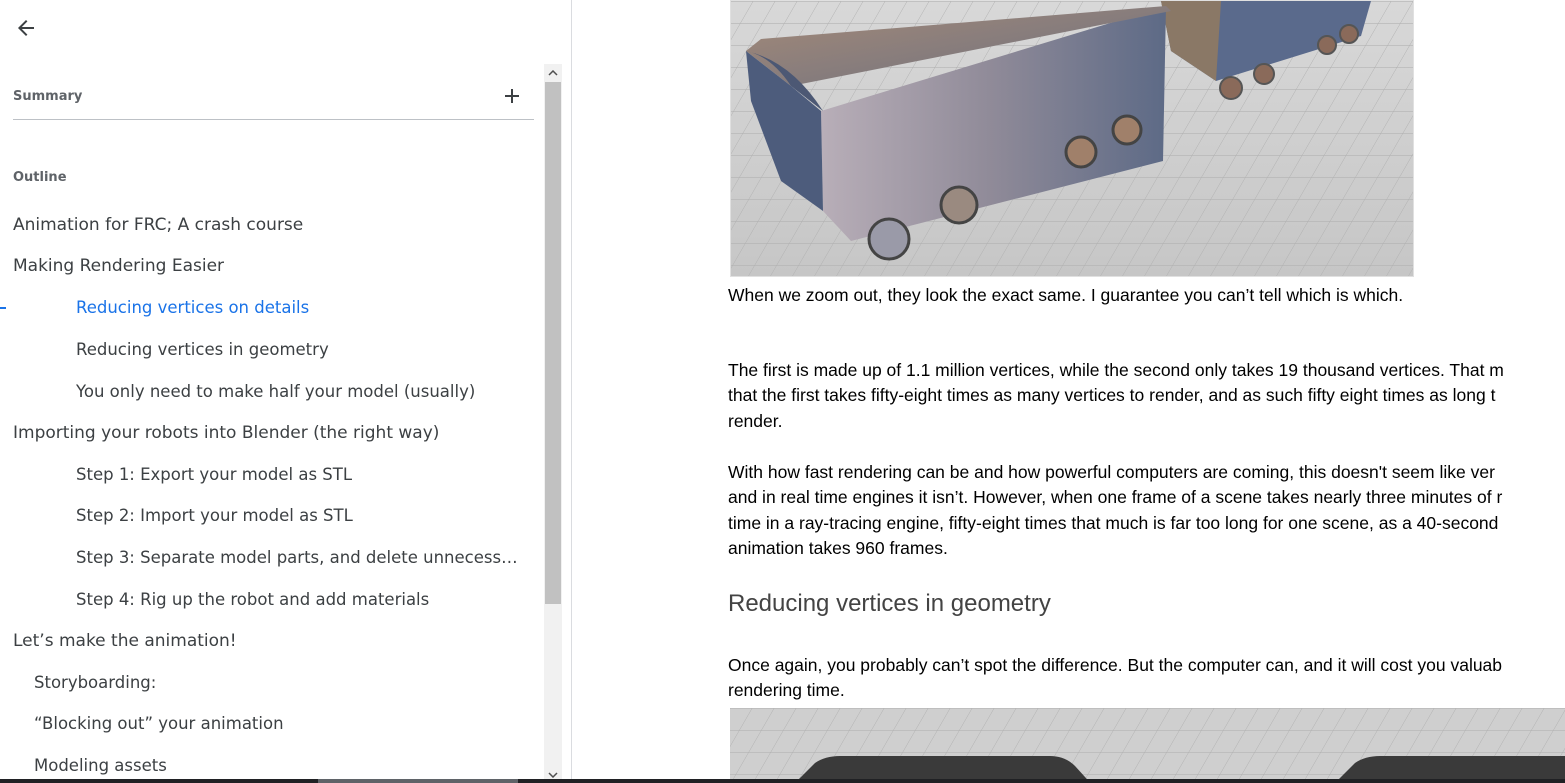 The height and width of the screenshot is (783, 1565). What do you see at coordinates (3, 308) in the screenshot?
I see `active-indicator` at bounding box center [3, 308].